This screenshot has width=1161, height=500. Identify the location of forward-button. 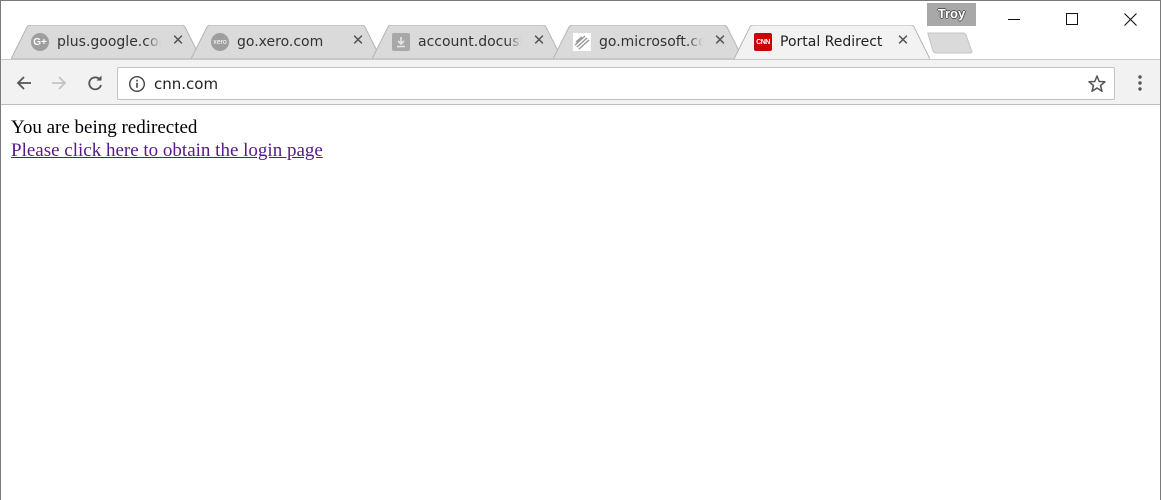
(59, 83).